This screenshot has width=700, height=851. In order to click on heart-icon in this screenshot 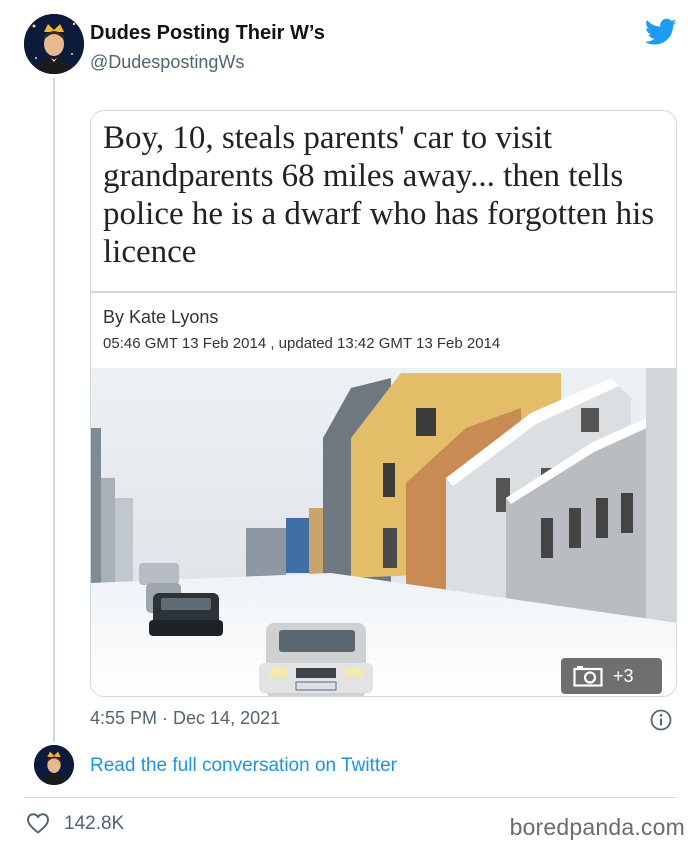, I will do `click(38, 823)`.